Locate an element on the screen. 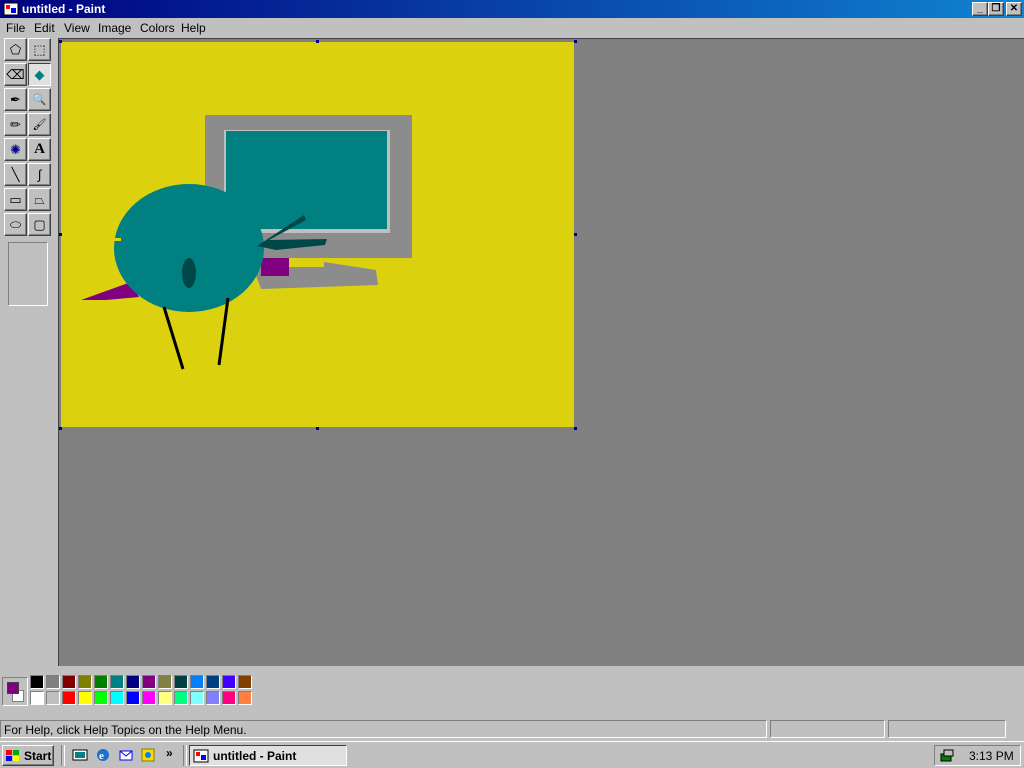 The width and height of the screenshot is (1024, 768). channels-icon is located at coordinates (148, 755).